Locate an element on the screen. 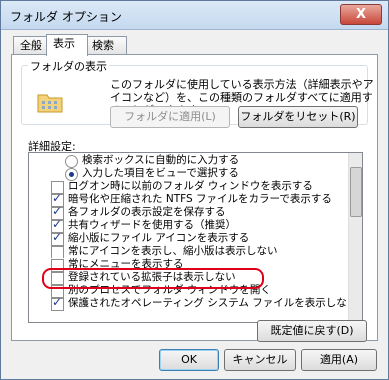  scrollbar-thumb is located at coordinates (356, 192).